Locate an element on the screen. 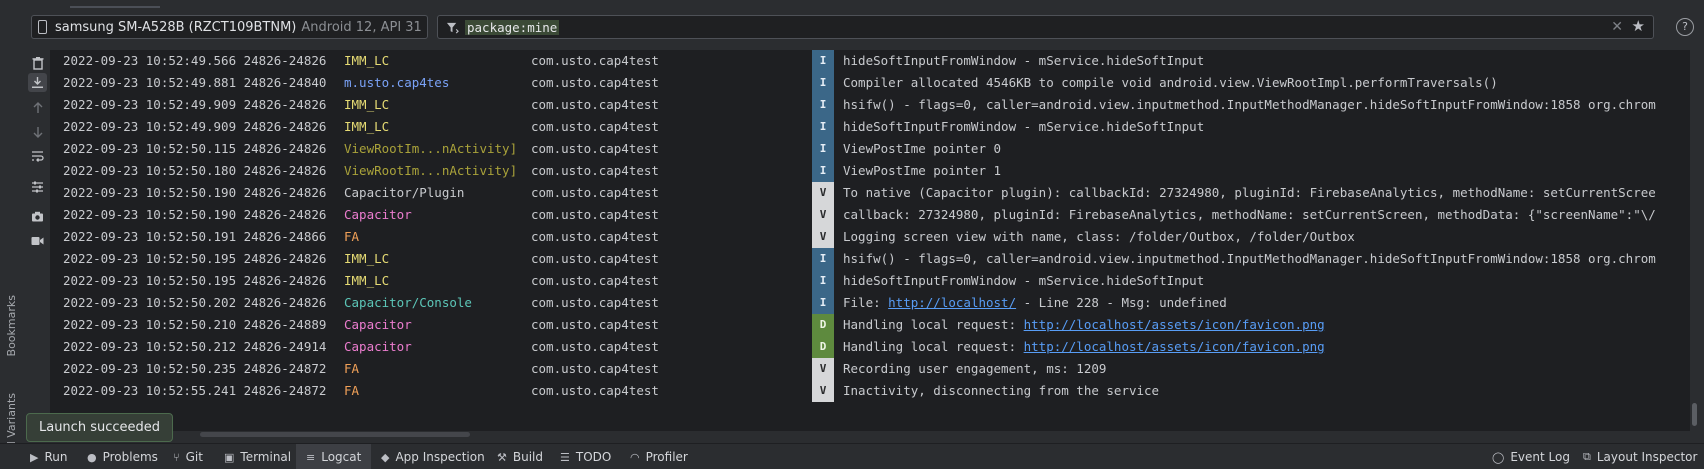  favorite-filter-icon: ★ is located at coordinates (1638, 26).